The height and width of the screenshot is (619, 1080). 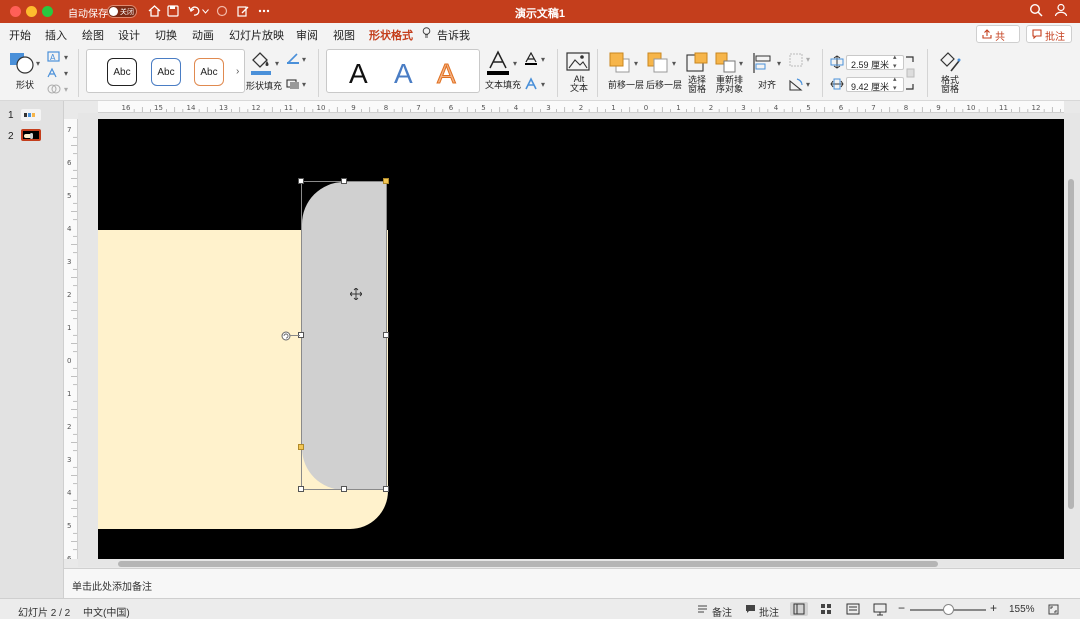 I want to click on rotate-chevron-icon: ▾, so click(x=808, y=84).